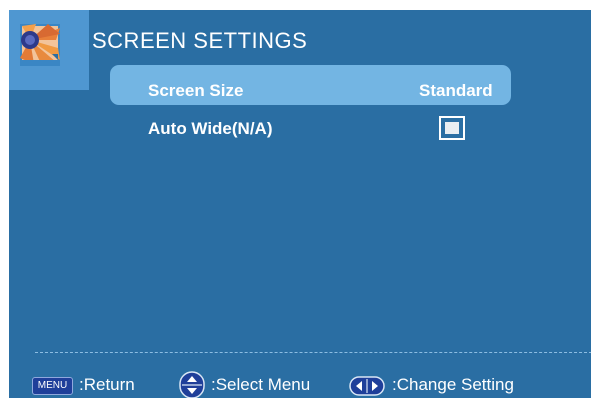 This screenshot has height=407, width=601. What do you see at coordinates (210, 128) in the screenshot?
I see `auto-wide-label: Auto Wide(N/A)` at bounding box center [210, 128].